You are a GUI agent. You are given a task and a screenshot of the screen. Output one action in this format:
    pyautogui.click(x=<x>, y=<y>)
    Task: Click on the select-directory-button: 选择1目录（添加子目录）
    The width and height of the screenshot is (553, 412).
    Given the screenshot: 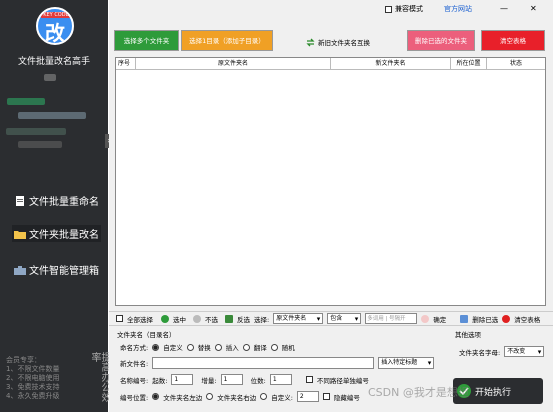 What is the action you would take?
    pyautogui.click(x=227, y=40)
    